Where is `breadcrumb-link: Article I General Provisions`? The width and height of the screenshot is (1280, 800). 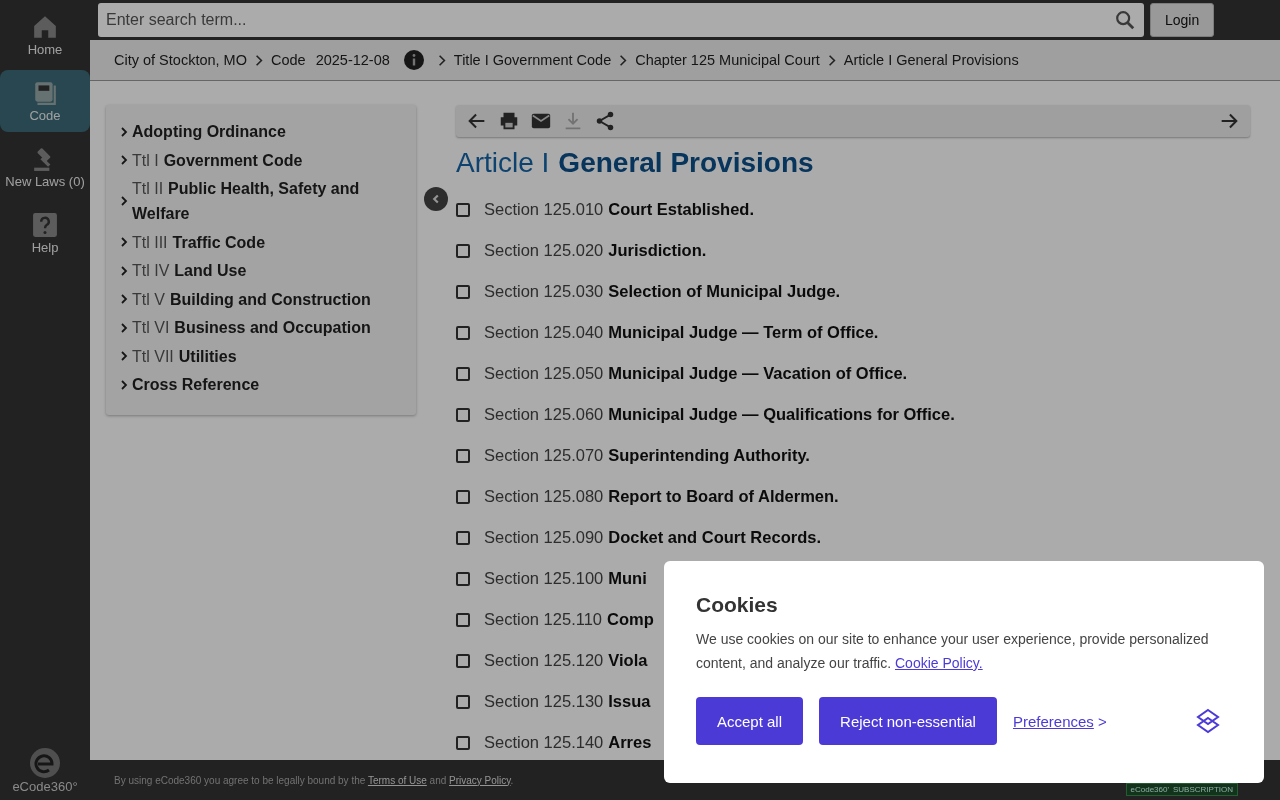 breadcrumb-link: Article I General Provisions is located at coordinates (931, 60).